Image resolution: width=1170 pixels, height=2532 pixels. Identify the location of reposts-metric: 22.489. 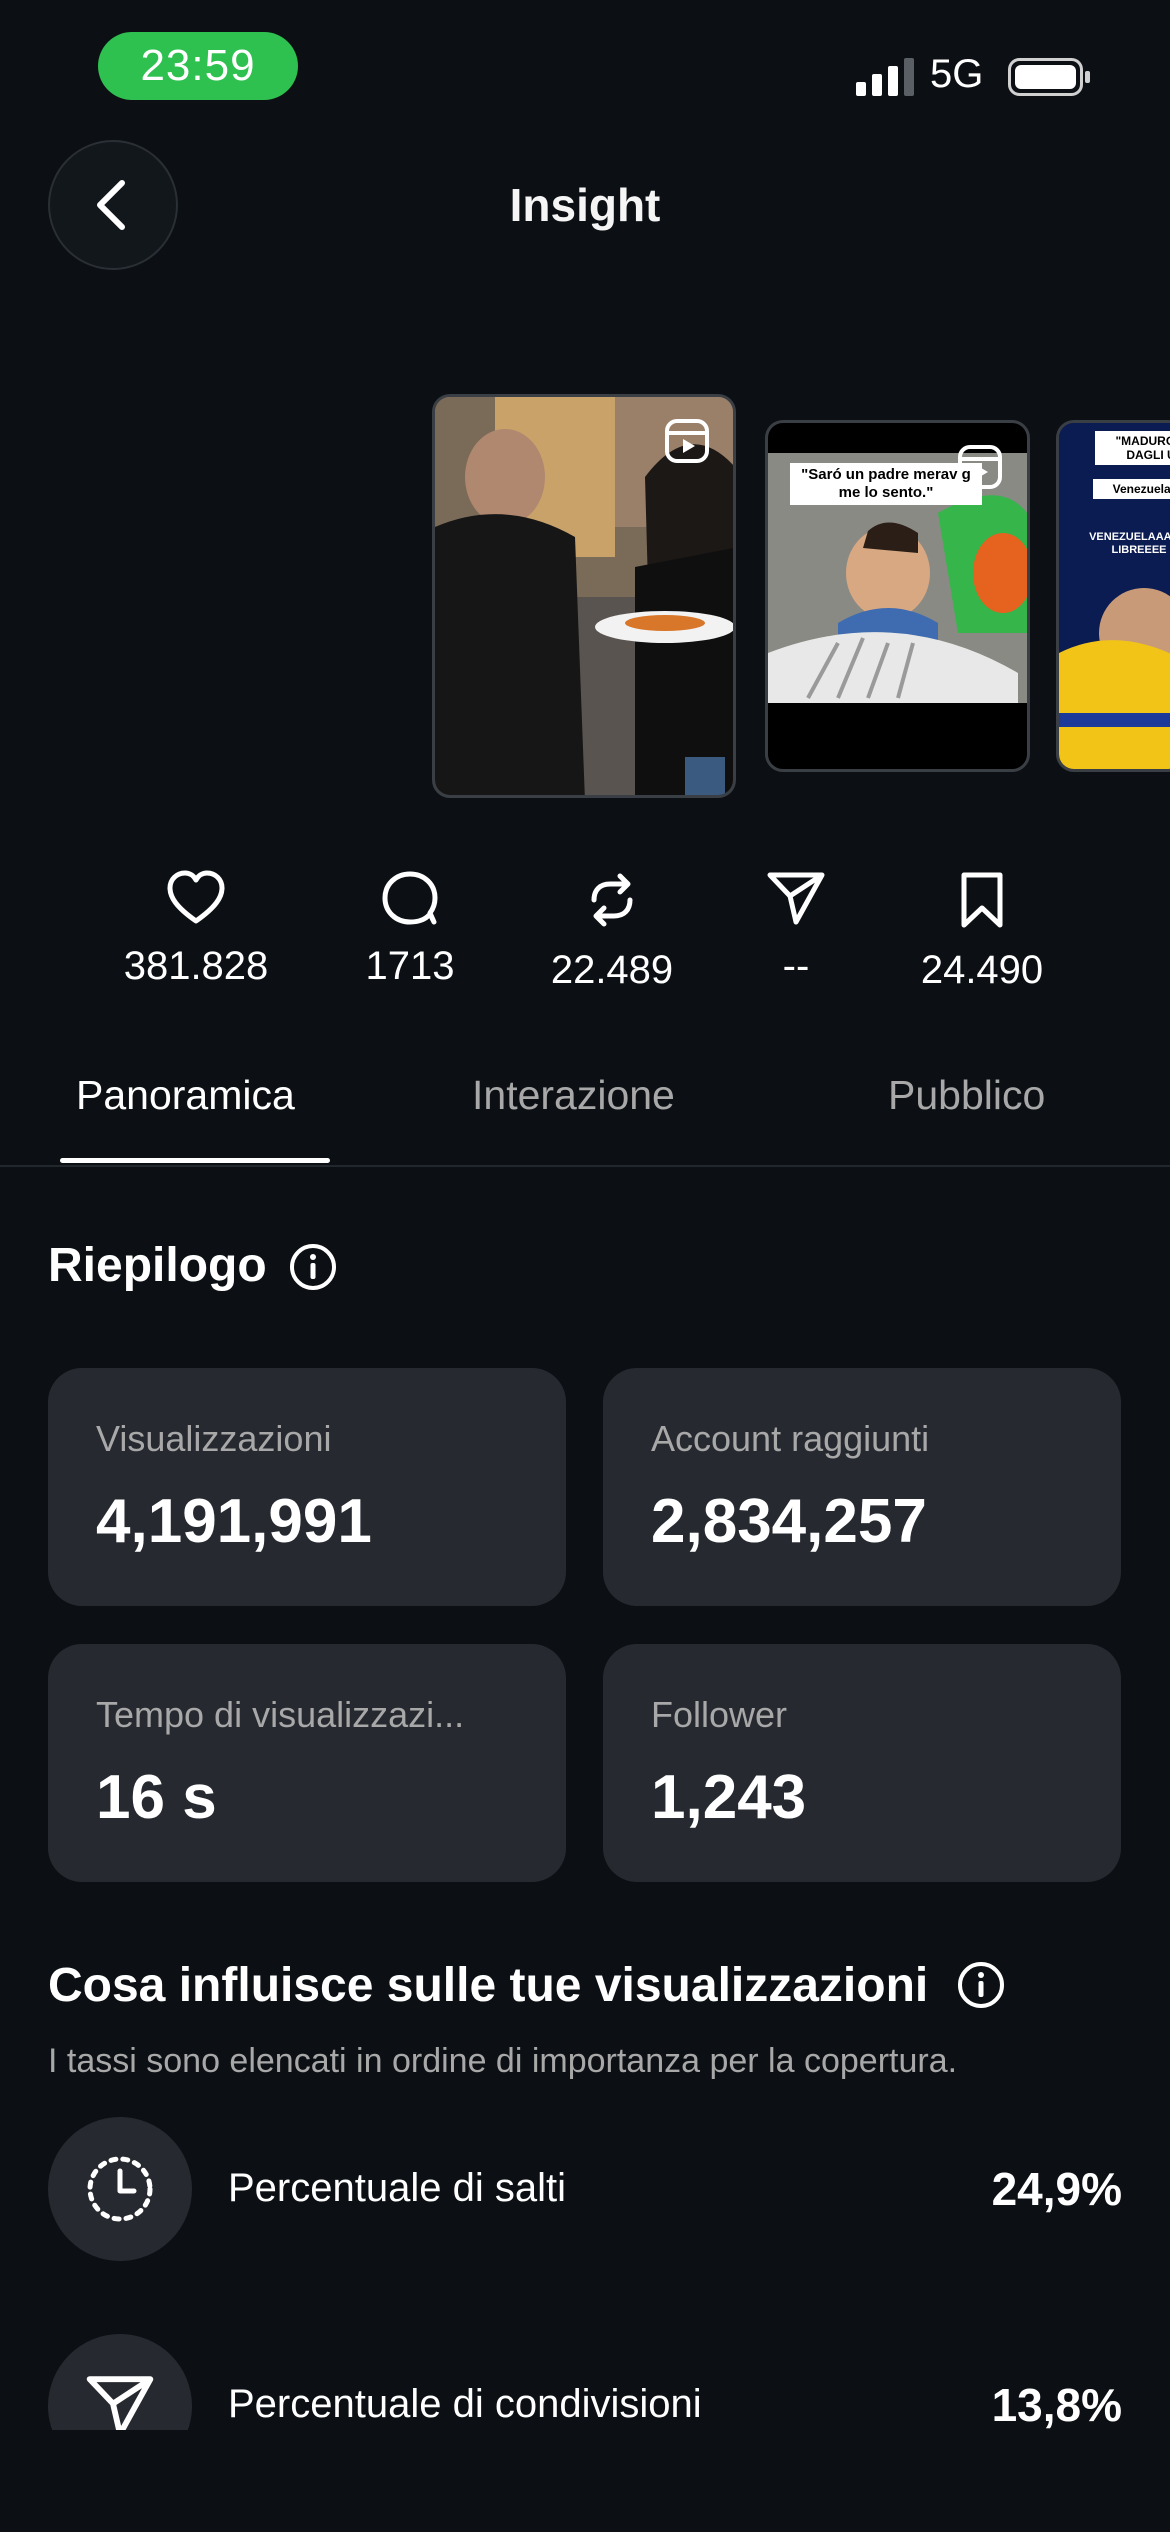
(612, 931).